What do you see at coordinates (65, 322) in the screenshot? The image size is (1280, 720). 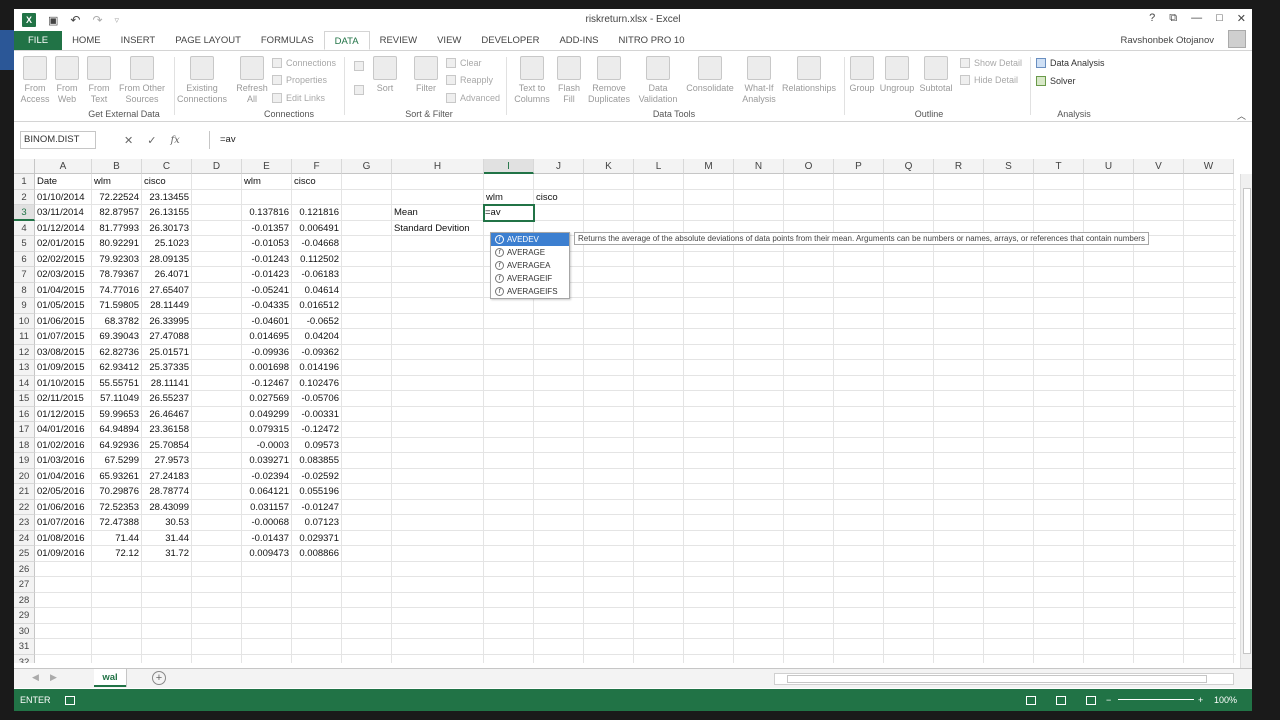 I see `cell-date: 01/06/2015` at bounding box center [65, 322].